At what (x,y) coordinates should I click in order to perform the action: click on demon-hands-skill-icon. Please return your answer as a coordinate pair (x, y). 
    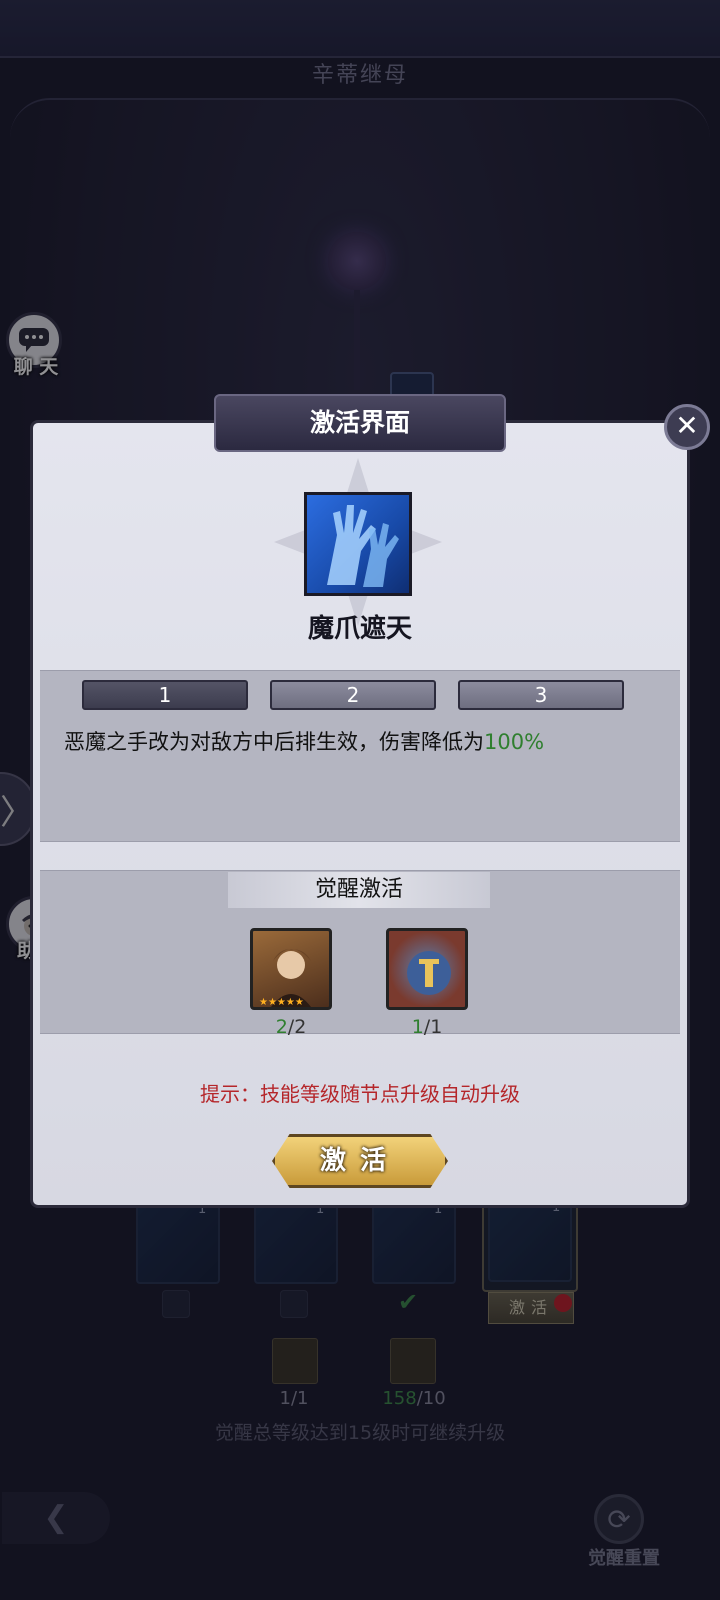
    Looking at the image, I should click on (358, 544).